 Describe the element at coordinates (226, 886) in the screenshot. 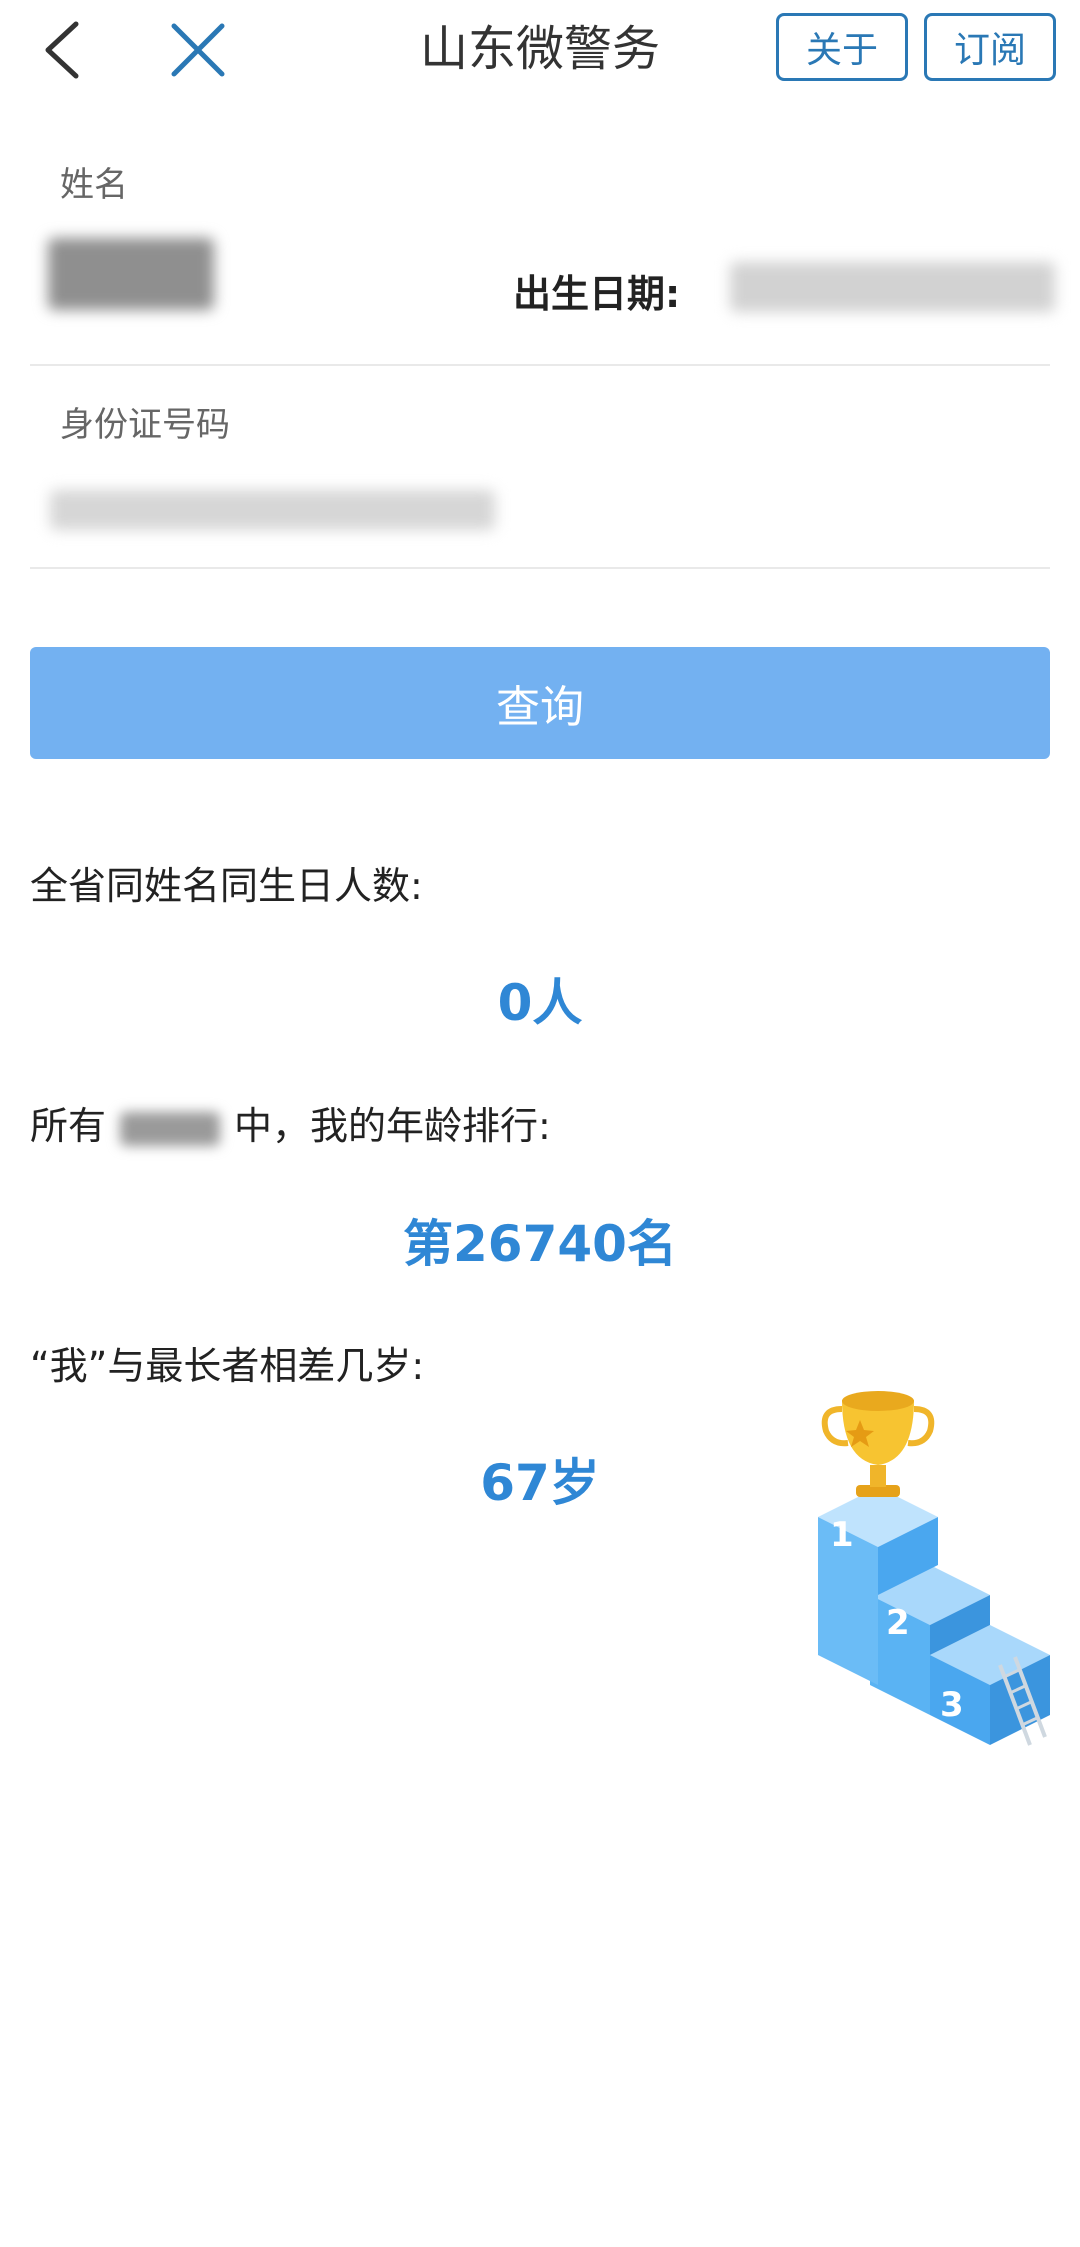

I see `same-count-label: 全省同姓名同生日人数:` at that location.